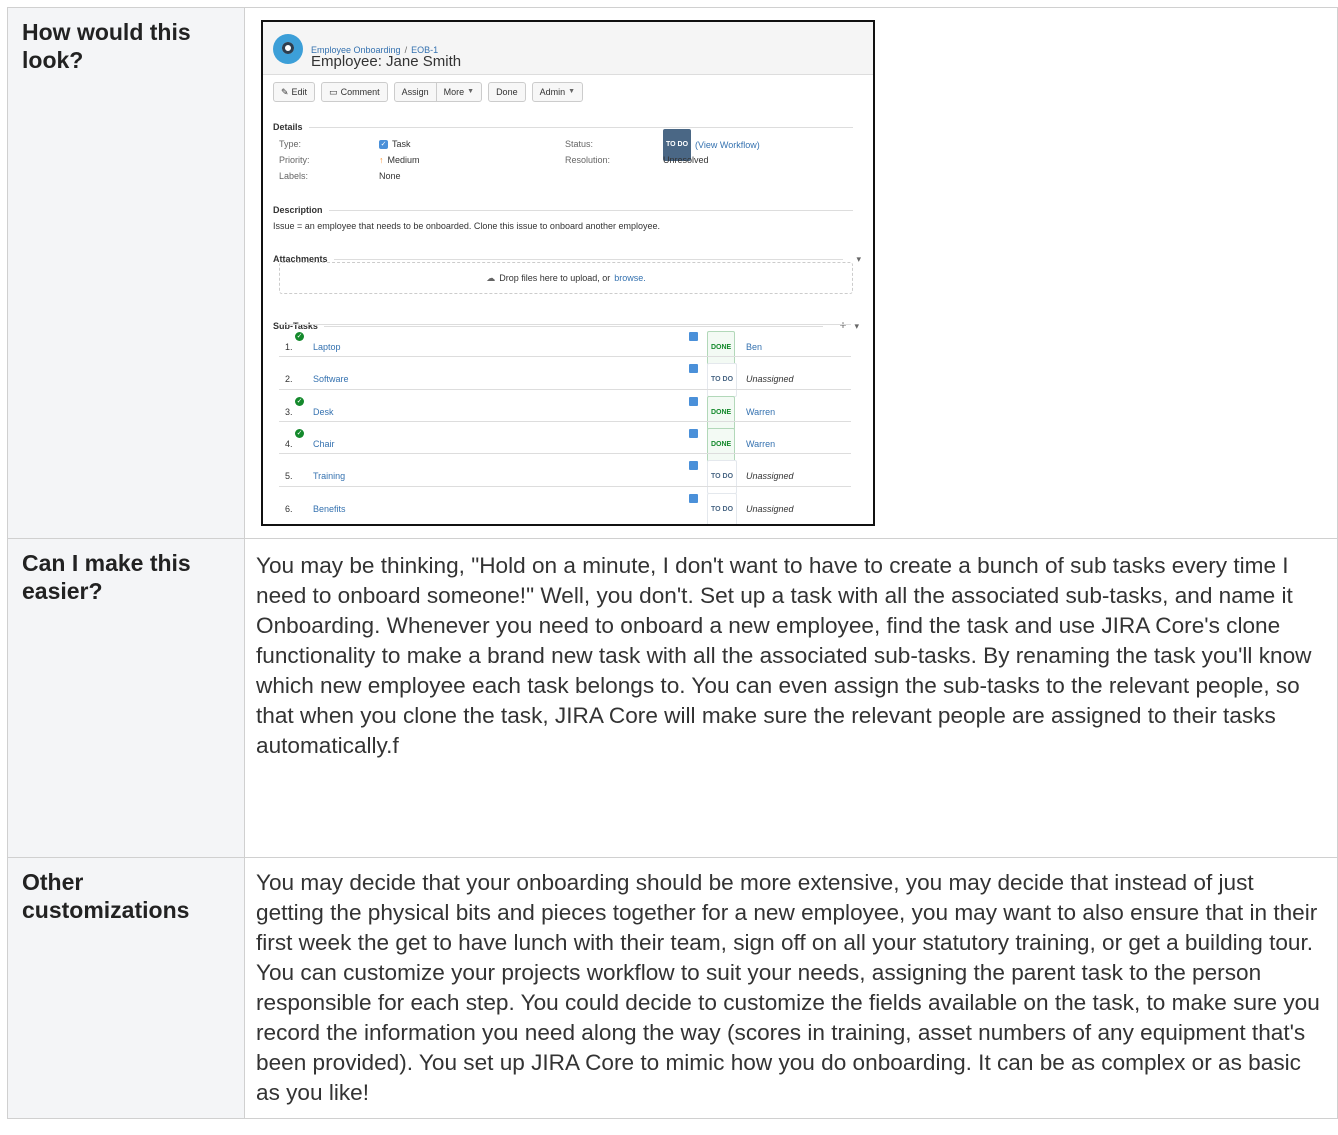 This screenshot has width=1338, height=1135. Describe the element at coordinates (565, 409) in the screenshot. I see `subtask-row: 3. ✓ Desk DONE Warren` at that location.